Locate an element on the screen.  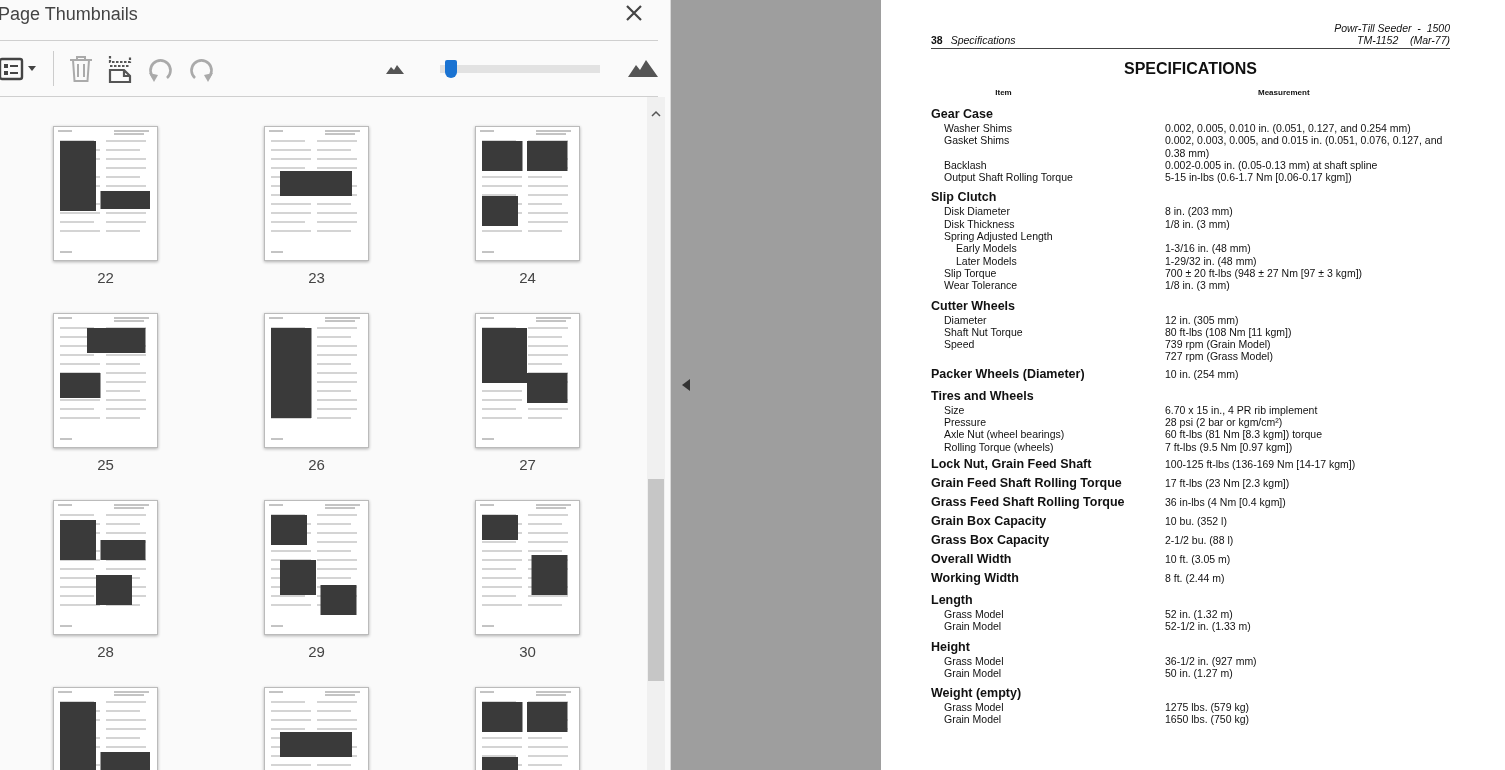
measurement: 1650 lbs. (750 kg) is located at coordinates (1207, 719).